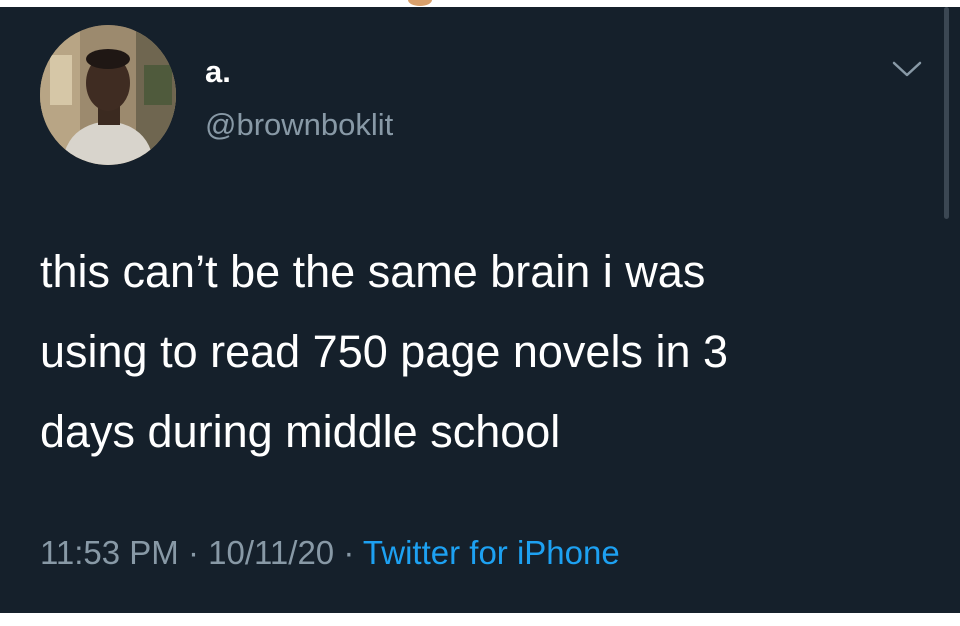  Describe the element at coordinates (384, 351) in the screenshot. I see `tweet-text-line-2: using to read 750 page novels in 3` at that location.